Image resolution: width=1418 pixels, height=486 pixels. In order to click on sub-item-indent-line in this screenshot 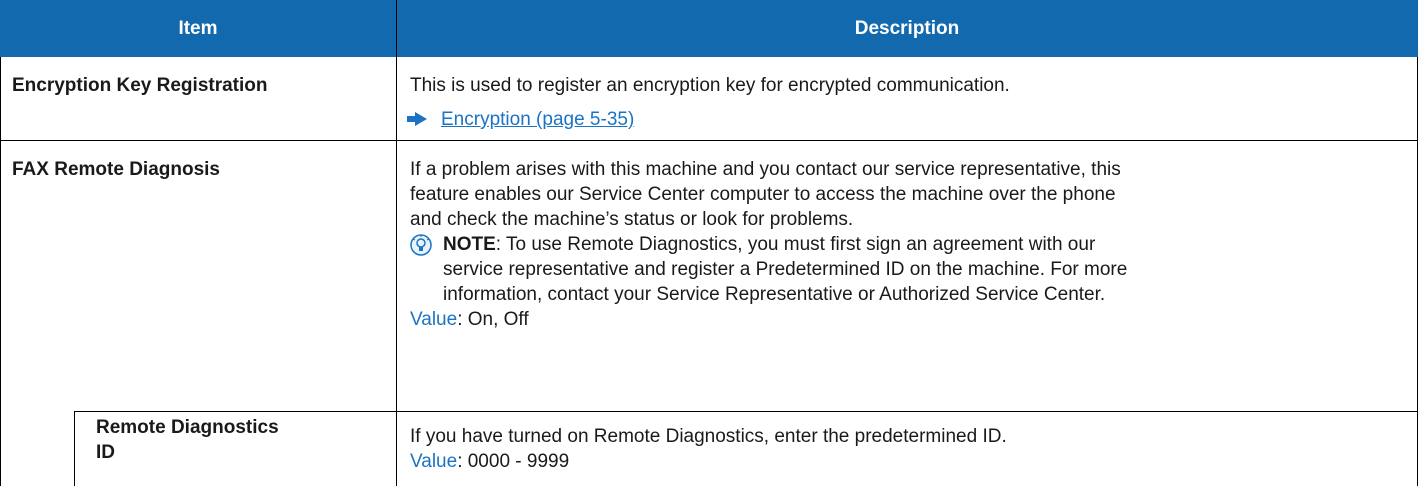, I will do `click(74, 448)`.